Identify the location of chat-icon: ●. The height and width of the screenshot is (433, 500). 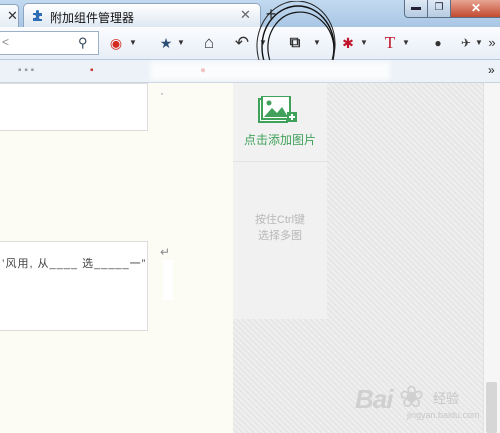
(438, 43).